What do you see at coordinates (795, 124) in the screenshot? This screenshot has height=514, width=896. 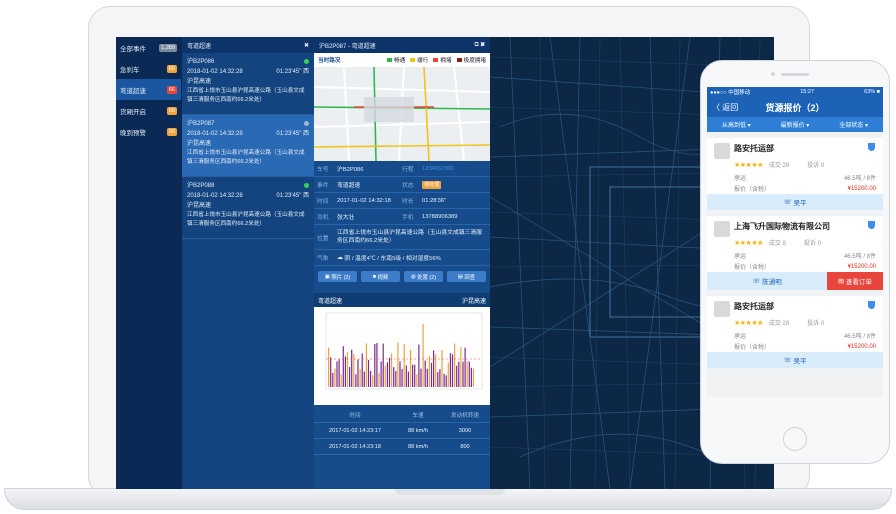 I see `filter-latest: 最新报价 ▾` at bounding box center [795, 124].